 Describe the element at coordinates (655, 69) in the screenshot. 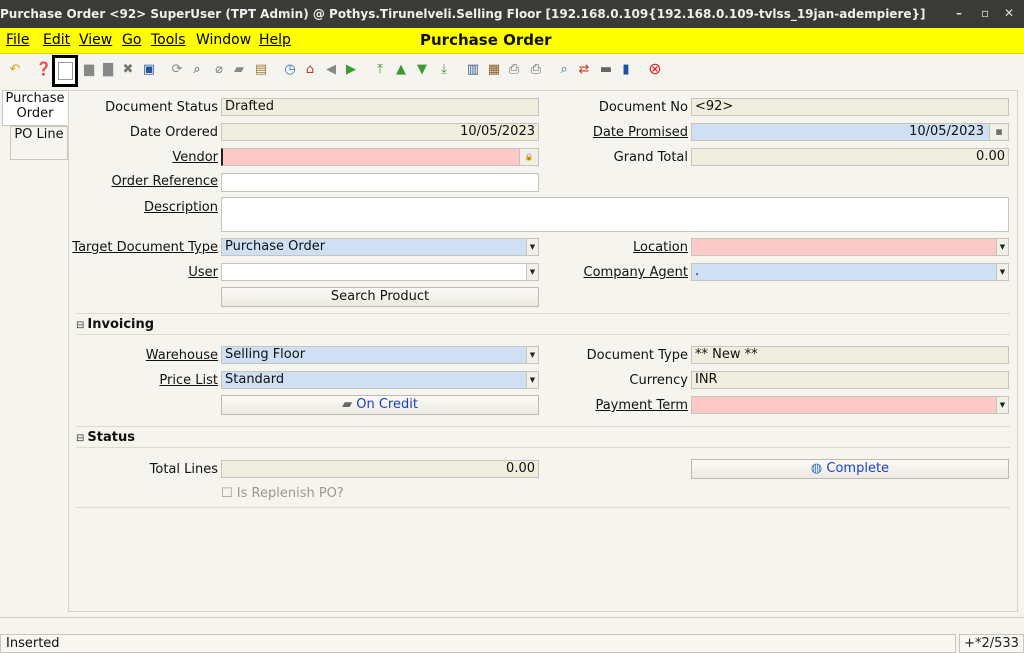

I see `close-window-icon: ⊗` at that location.